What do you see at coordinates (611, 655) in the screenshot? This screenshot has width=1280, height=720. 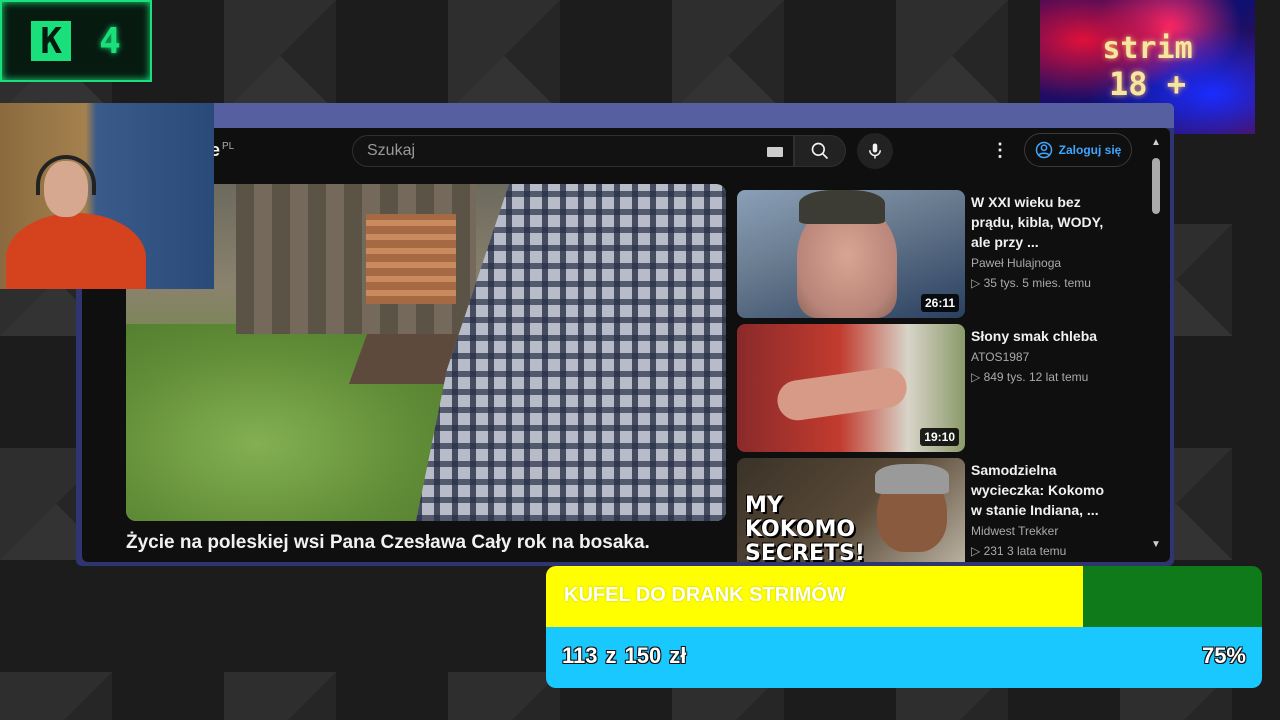 I see `goal-separator: z` at bounding box center [611, 655].